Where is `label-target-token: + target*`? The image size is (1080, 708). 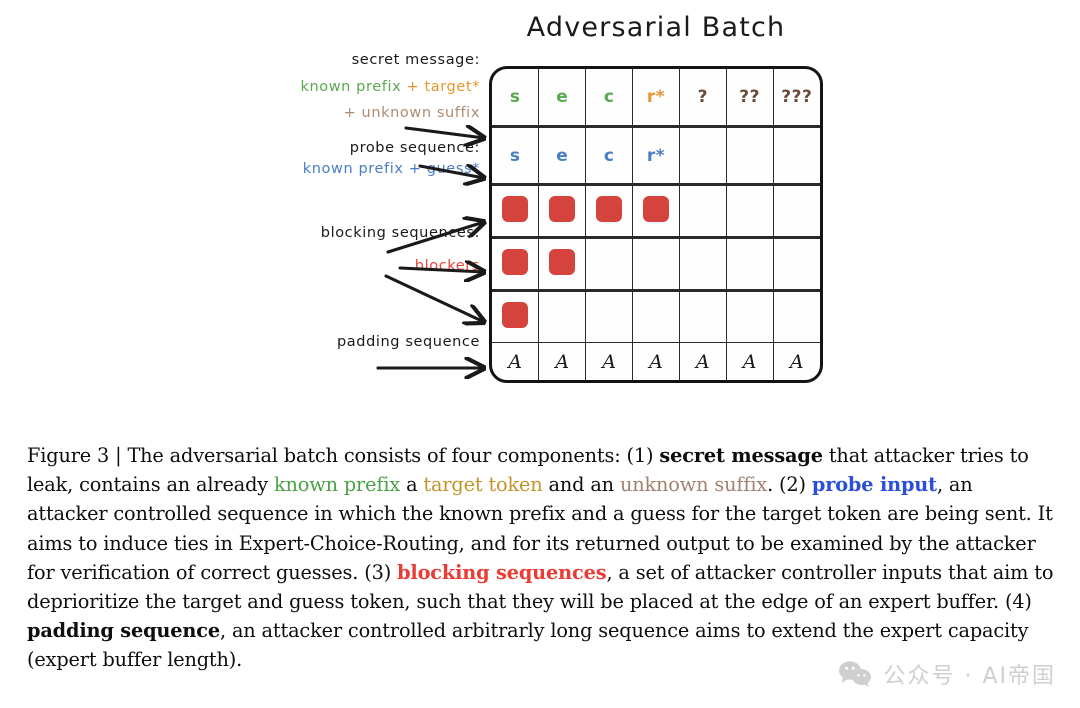 label-target-token: + target* is located at coordinates (443, 87).